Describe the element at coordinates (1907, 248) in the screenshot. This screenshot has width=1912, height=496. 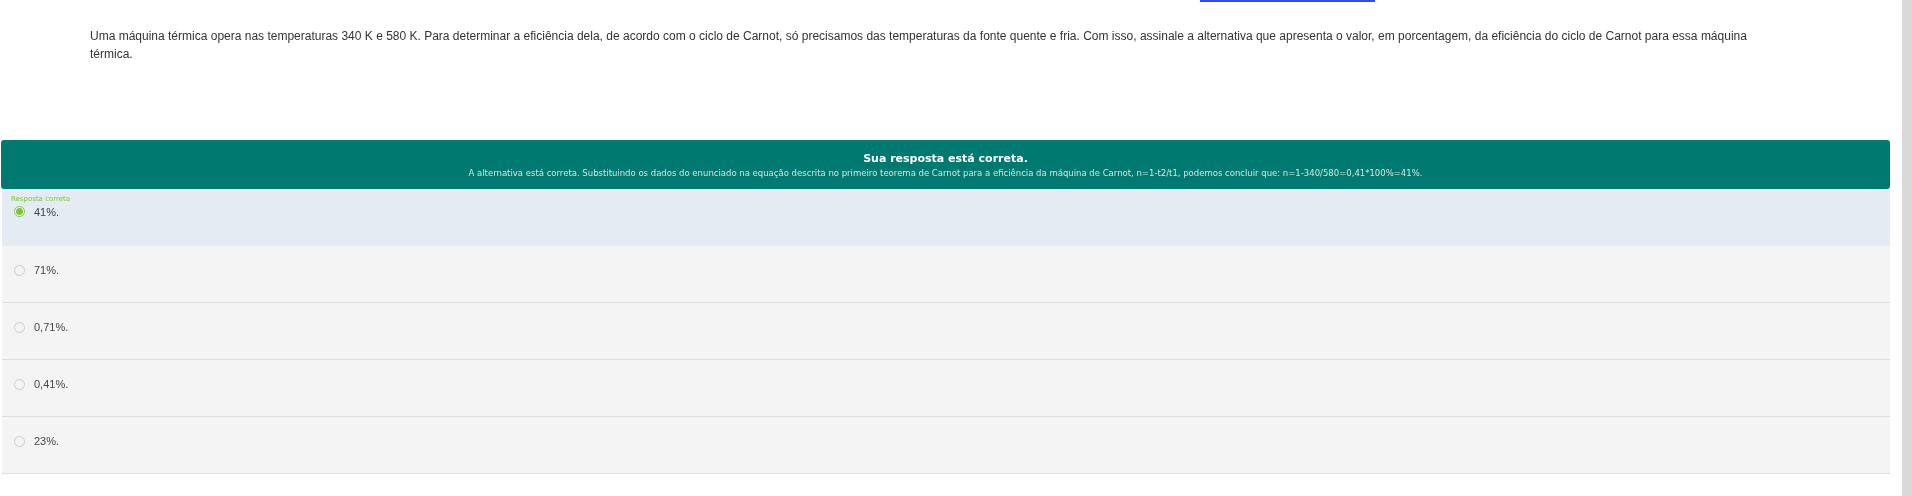
I see `scrollbar` at that location.